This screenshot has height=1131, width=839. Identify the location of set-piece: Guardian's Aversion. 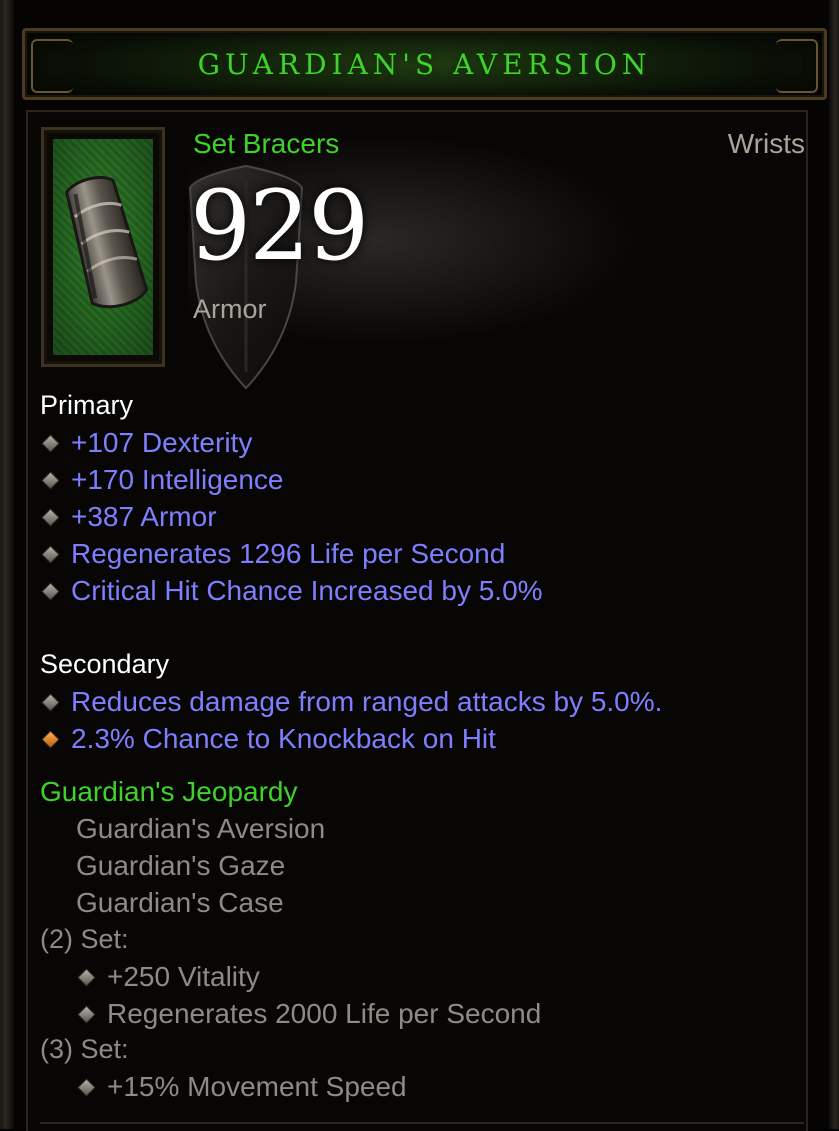
(201, 828).